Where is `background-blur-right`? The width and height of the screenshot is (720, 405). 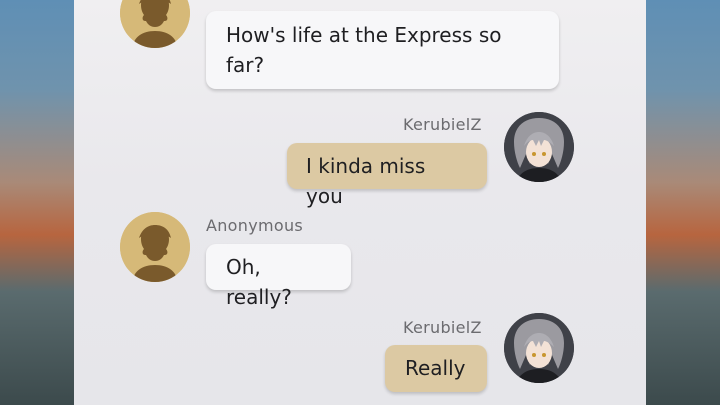 background-blur-right is located at coordinates (683, 202).